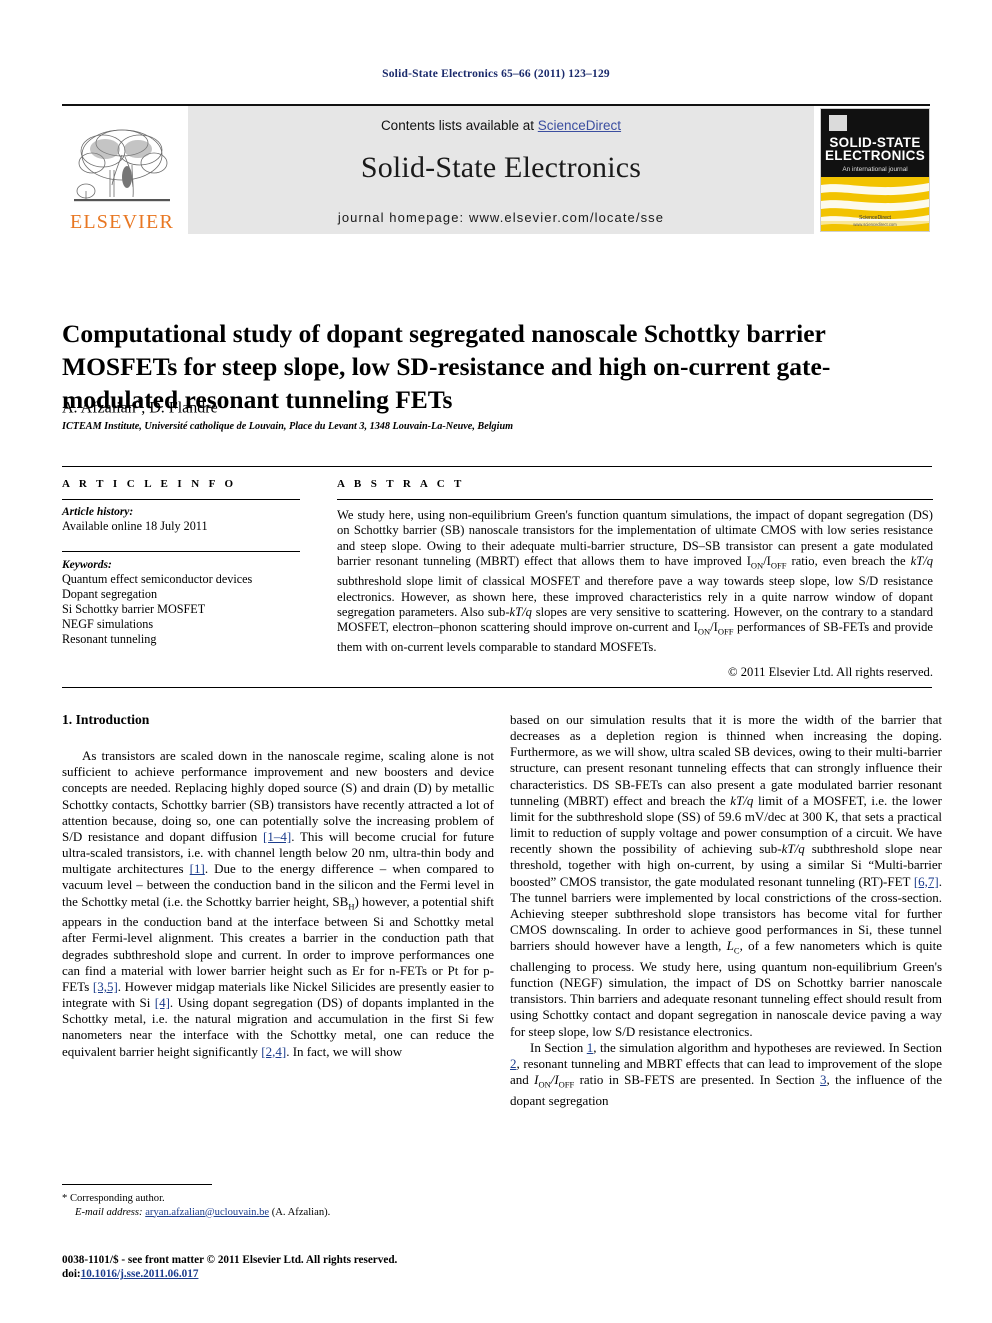 Image resolution: width=992 pixels, height=1323 pixels. What do you see at coordinates (99, 408) in the screenshot?
I see `author-first: A. Afzalian` at bounding box center [99, 408].